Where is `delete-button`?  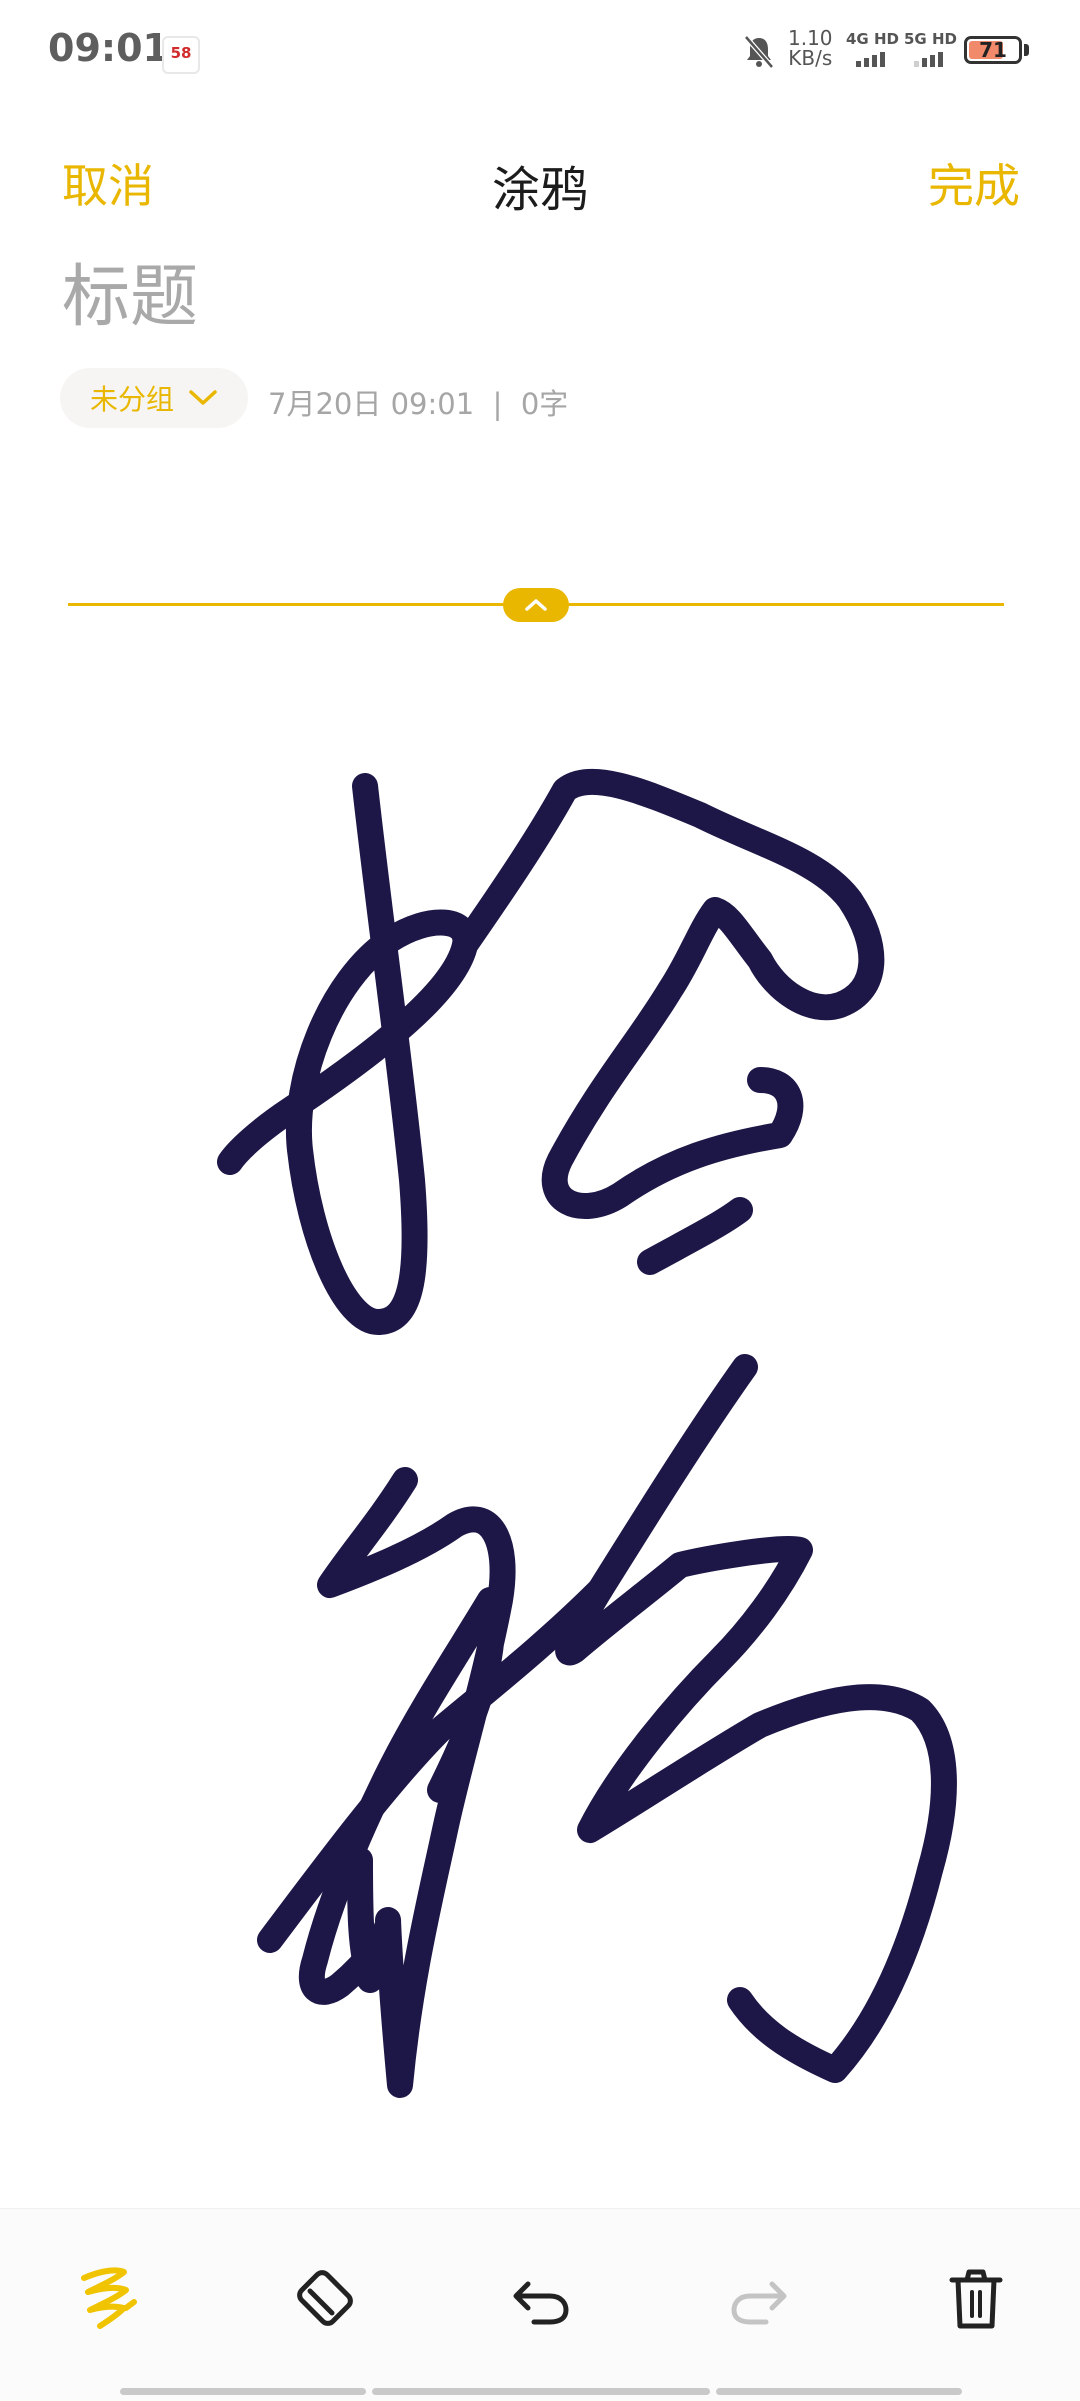
delete-button is located at coordinates (976, 2298).